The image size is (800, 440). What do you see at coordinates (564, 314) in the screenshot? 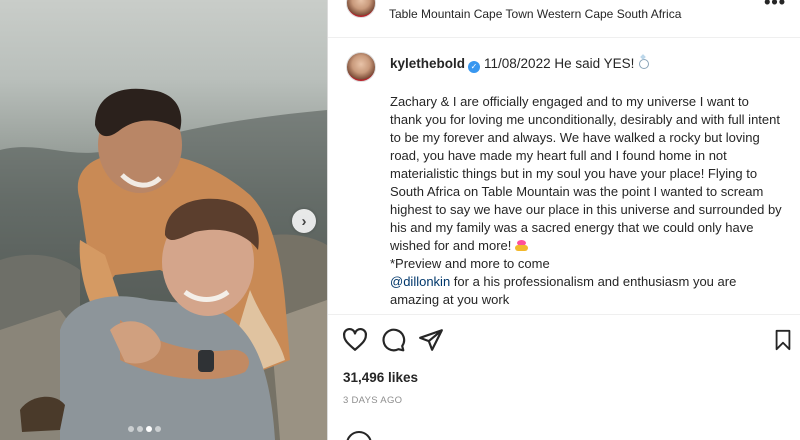
I see `actions-divider` at bounding box center [564, 314].